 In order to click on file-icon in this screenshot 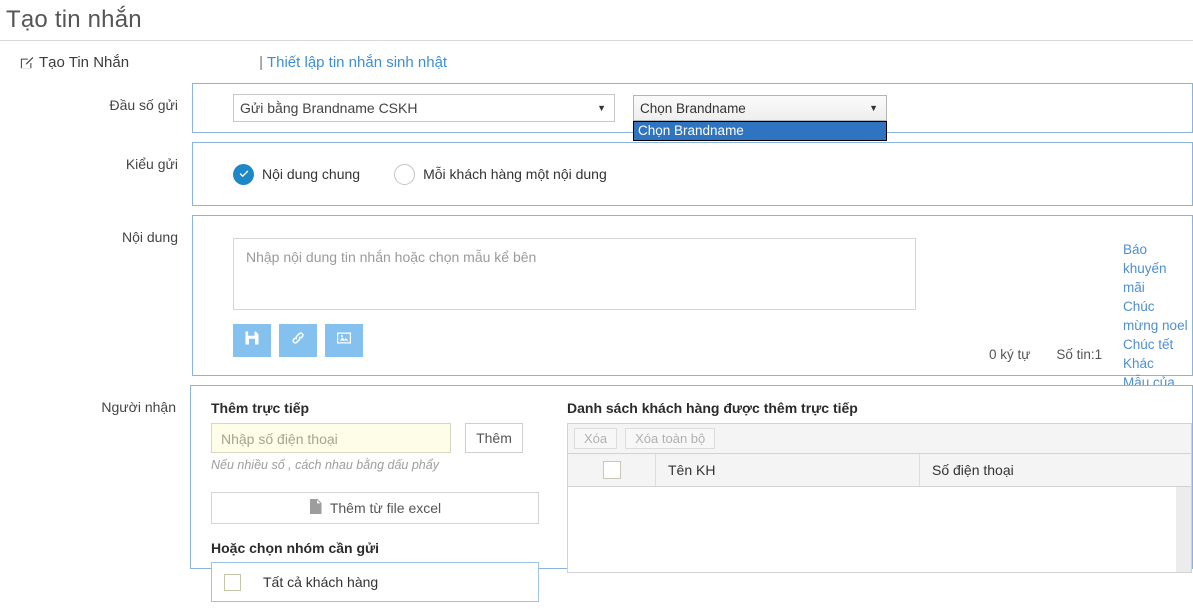, I will do `click(315, 508)`.